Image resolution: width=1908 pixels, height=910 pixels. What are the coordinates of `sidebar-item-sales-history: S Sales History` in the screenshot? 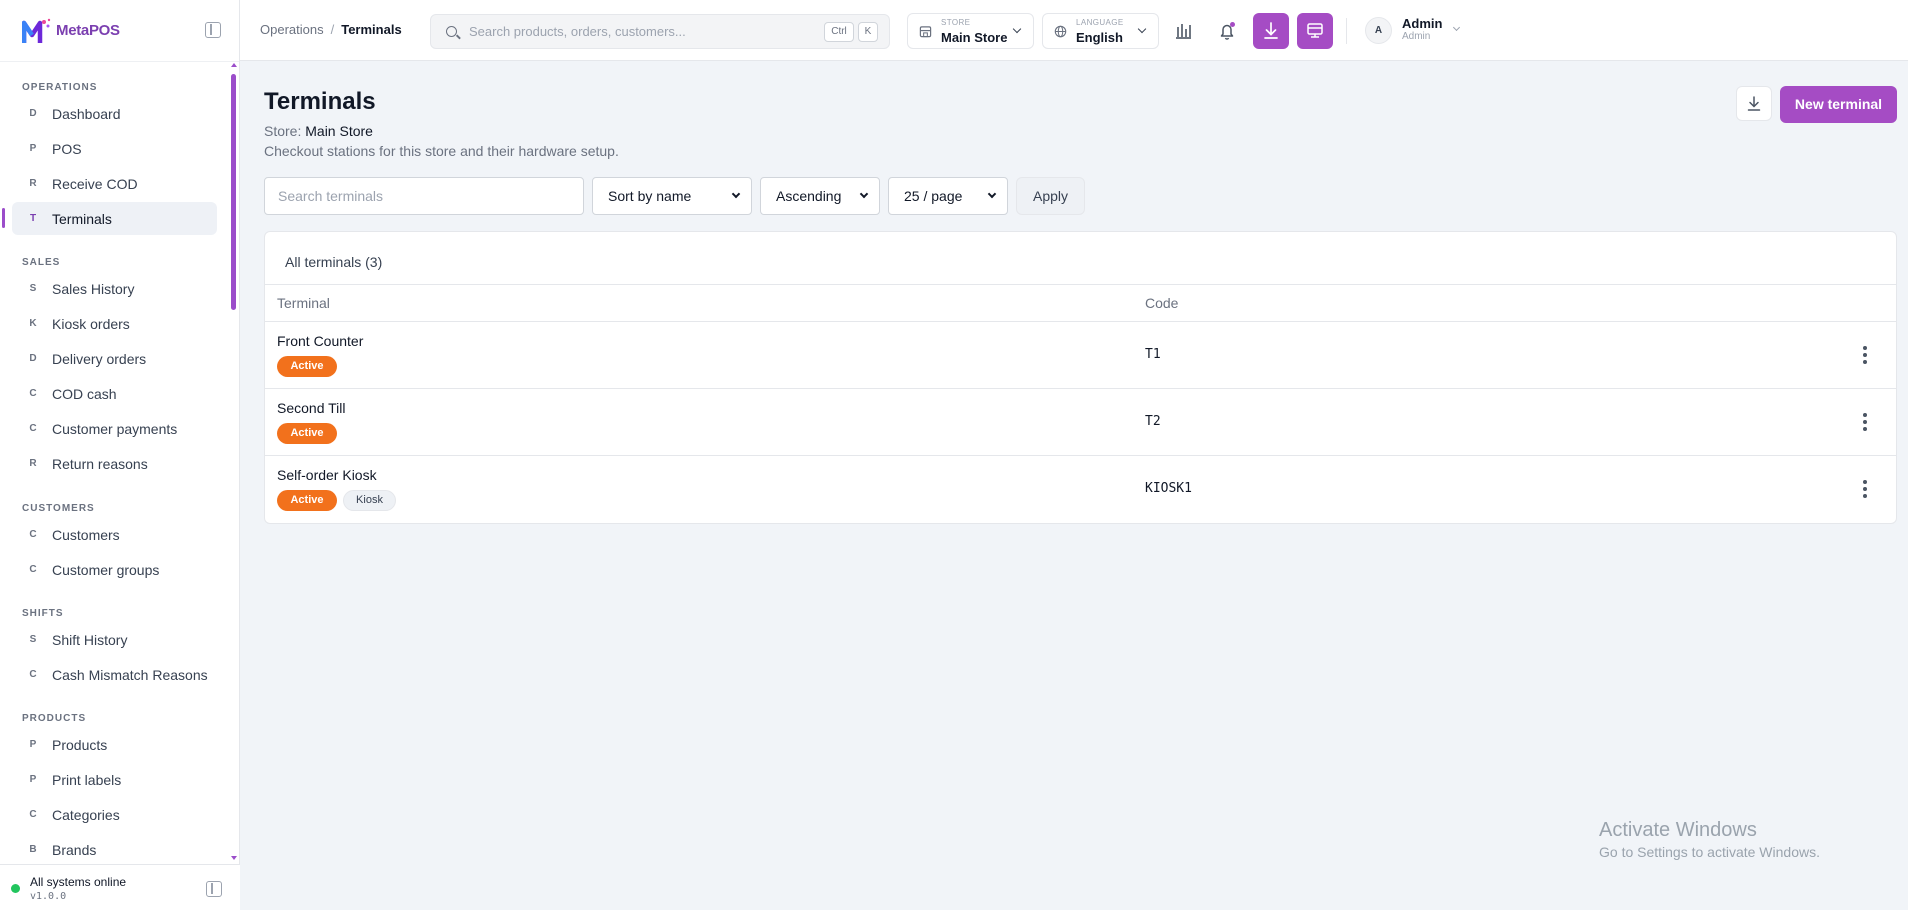 It's located at (114, 288).